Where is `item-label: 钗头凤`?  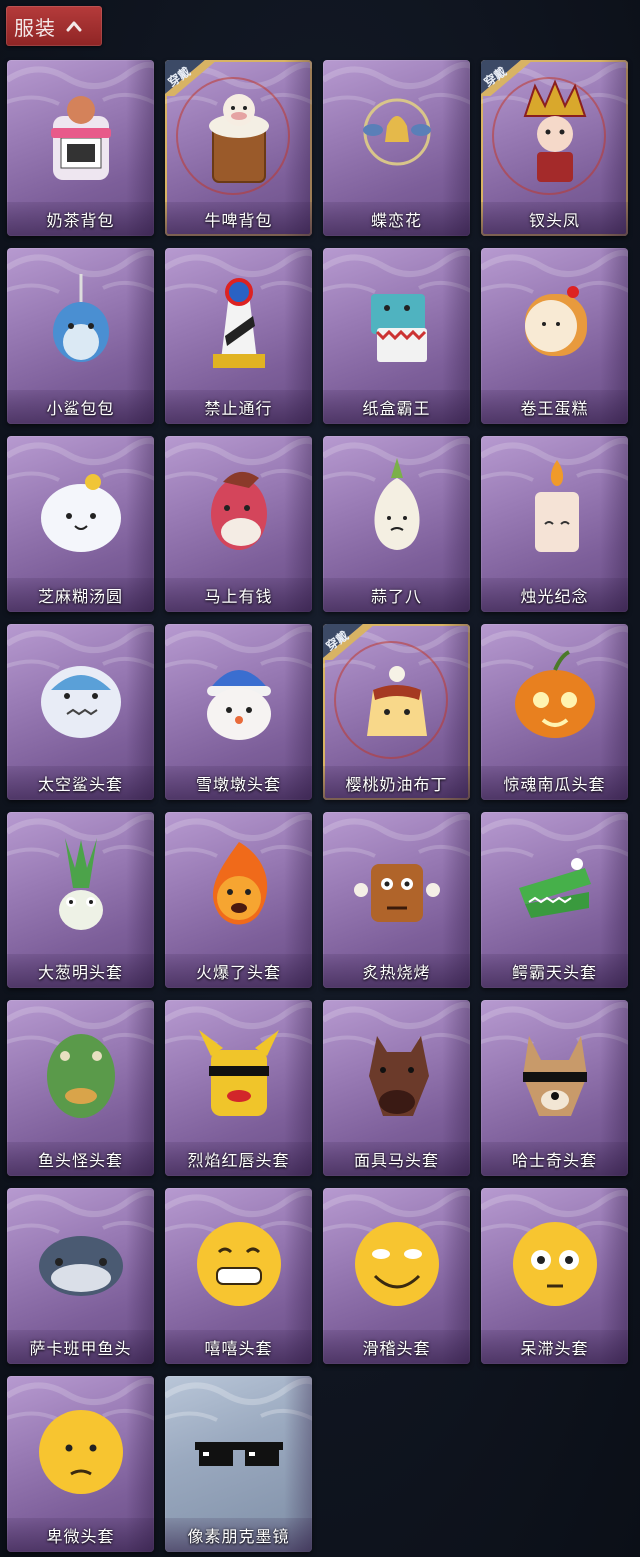
item-label: 钗头凤 is located at coordinates (554, 220).